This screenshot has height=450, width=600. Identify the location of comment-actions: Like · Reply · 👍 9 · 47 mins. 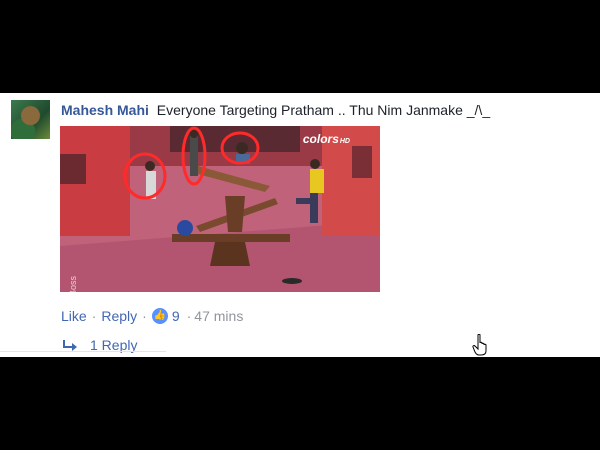
(152, 316).